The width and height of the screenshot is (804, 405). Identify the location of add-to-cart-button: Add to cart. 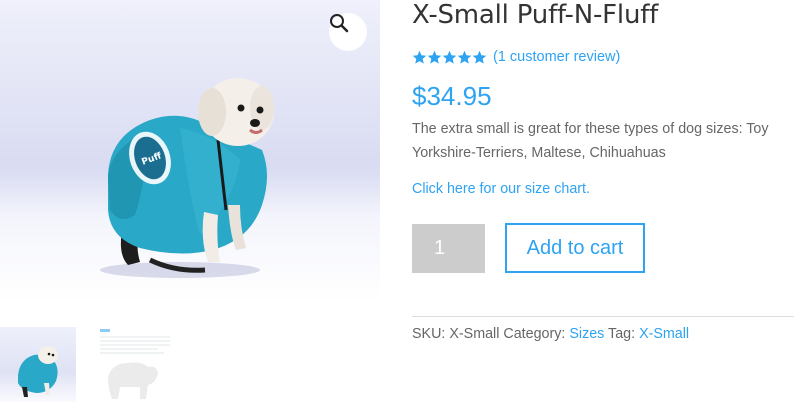
(575, 248).